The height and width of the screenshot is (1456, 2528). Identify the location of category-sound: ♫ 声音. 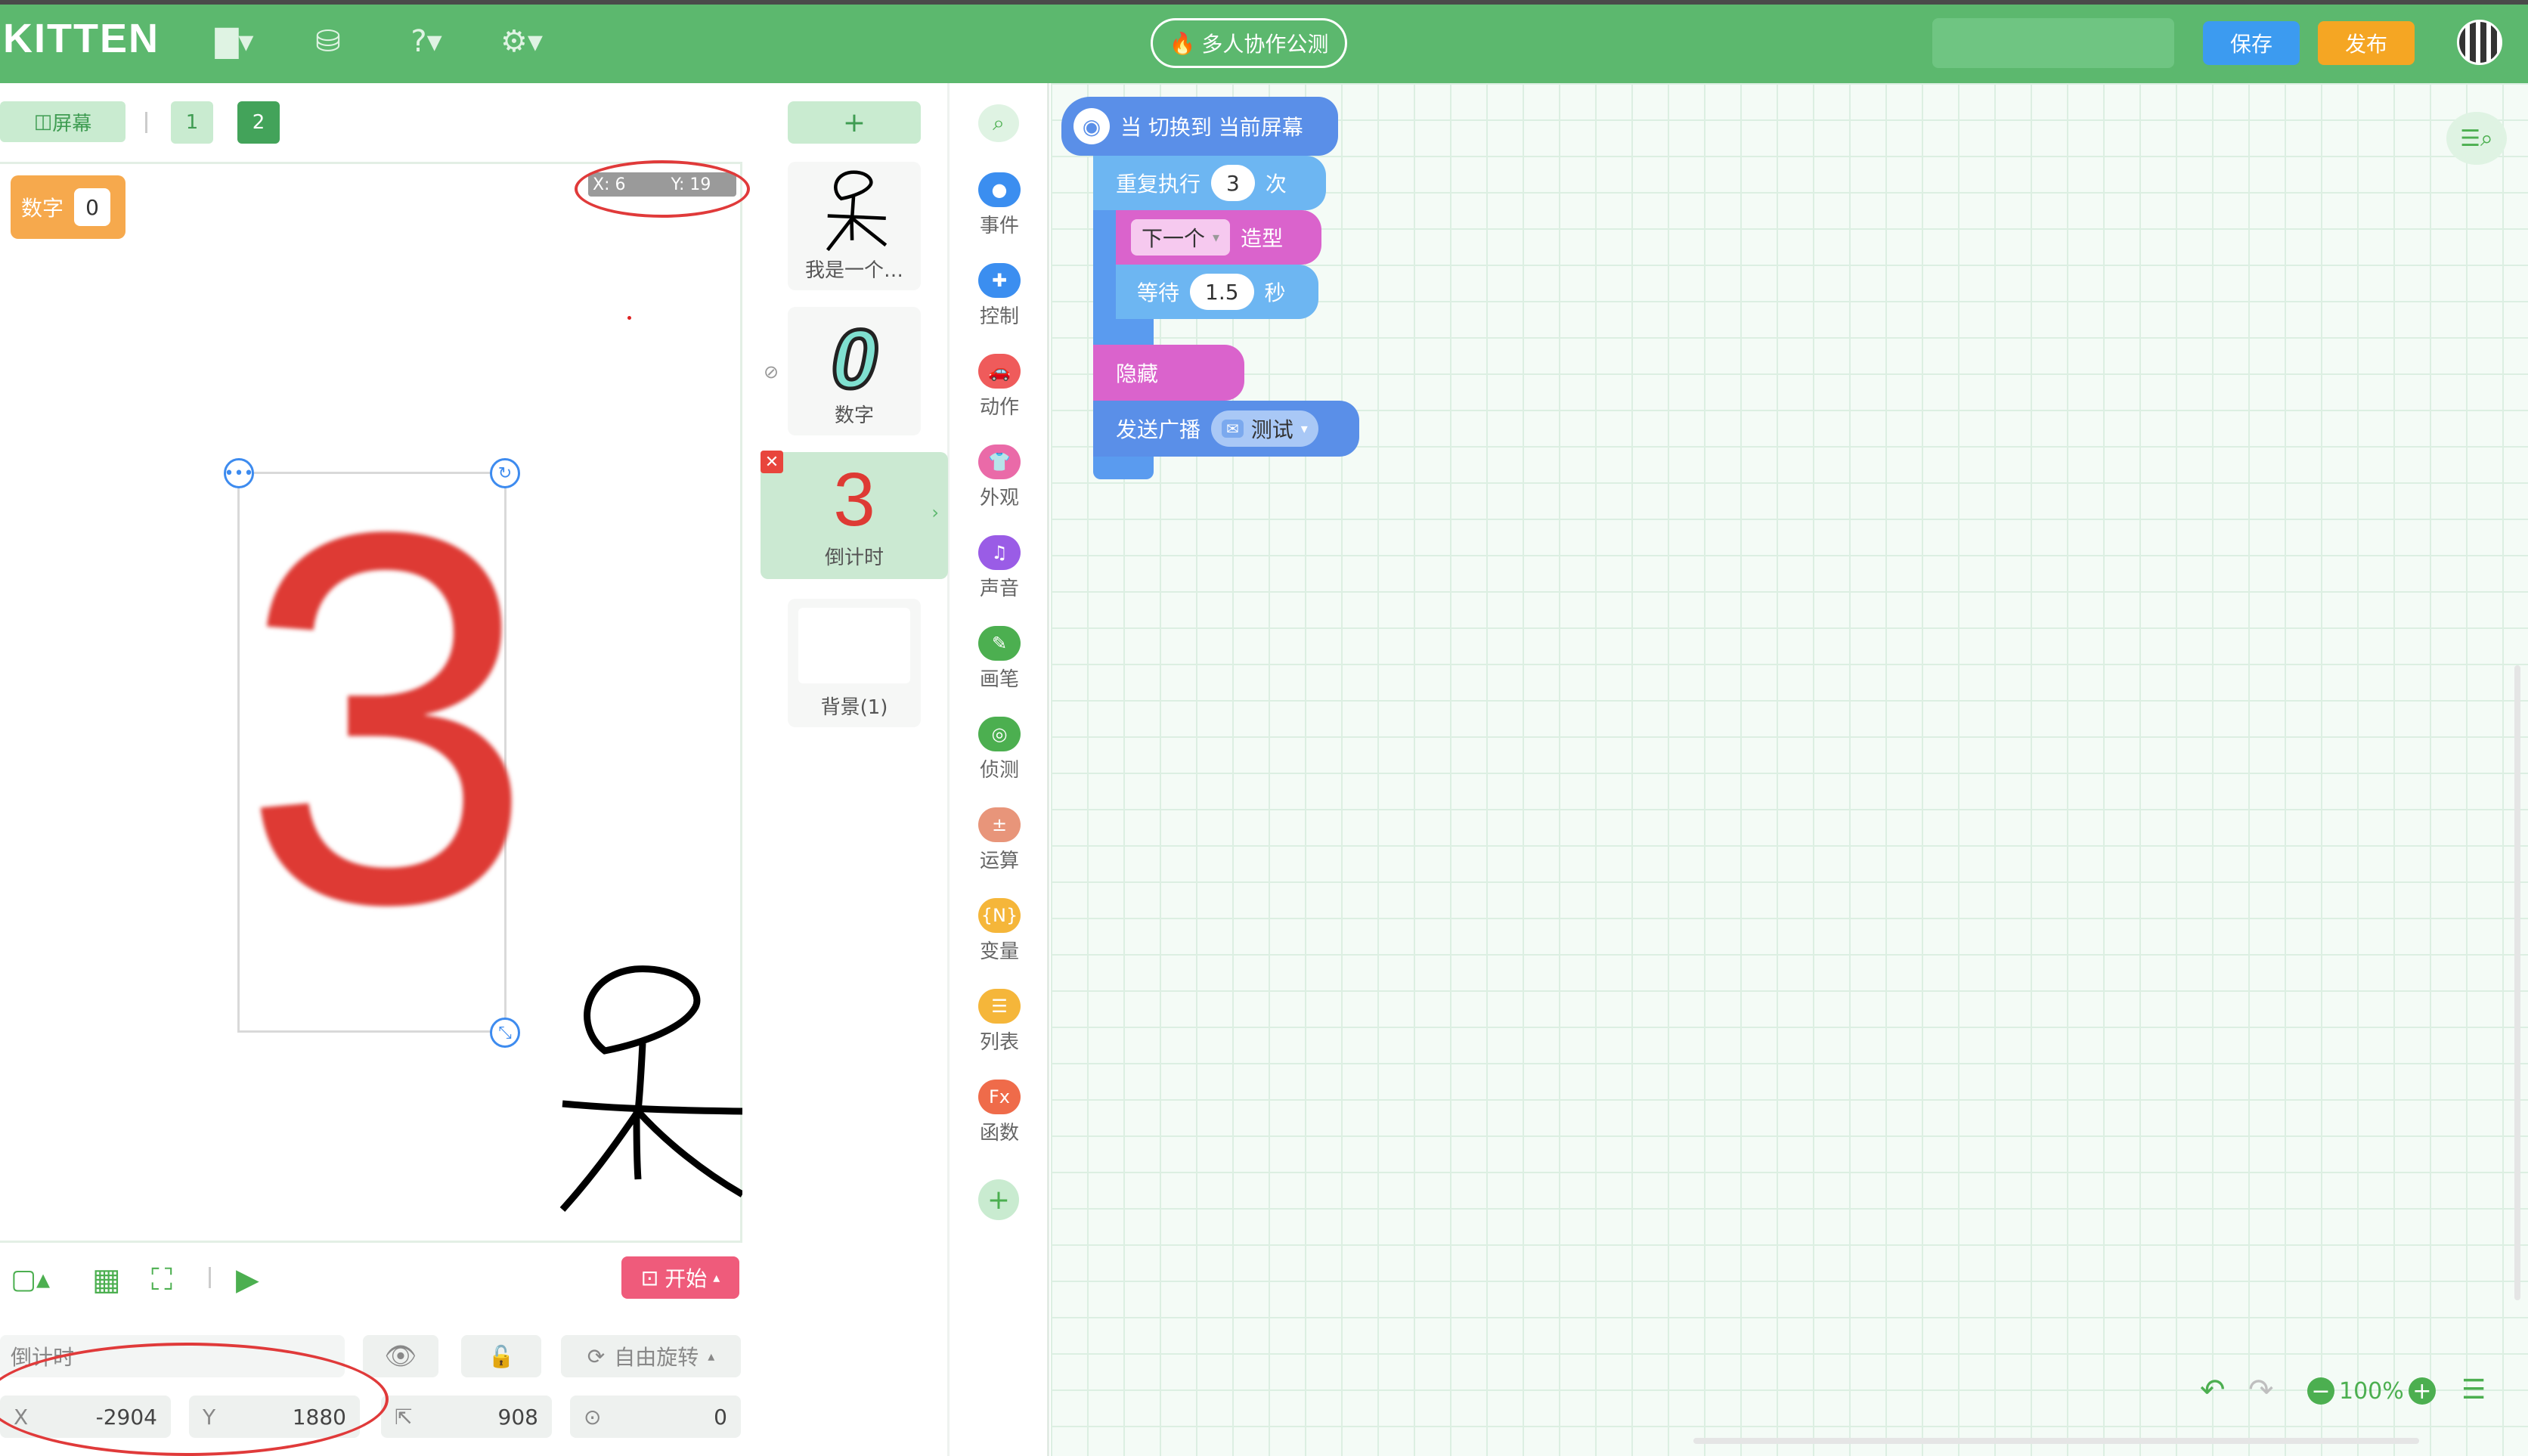
(999, 573).